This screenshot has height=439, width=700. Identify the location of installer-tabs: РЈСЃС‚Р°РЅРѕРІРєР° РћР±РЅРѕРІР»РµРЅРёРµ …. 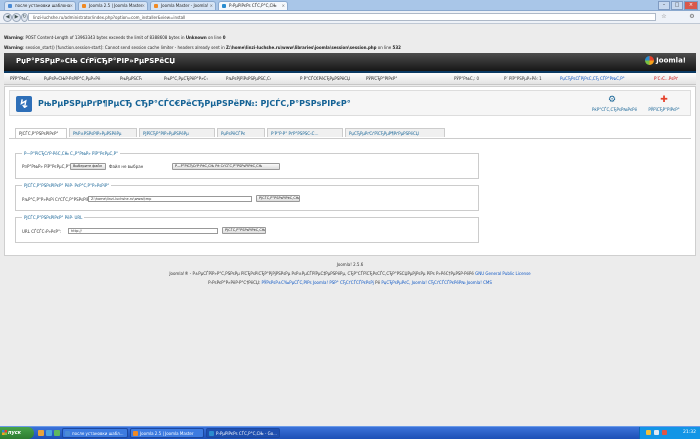
(350, 133).